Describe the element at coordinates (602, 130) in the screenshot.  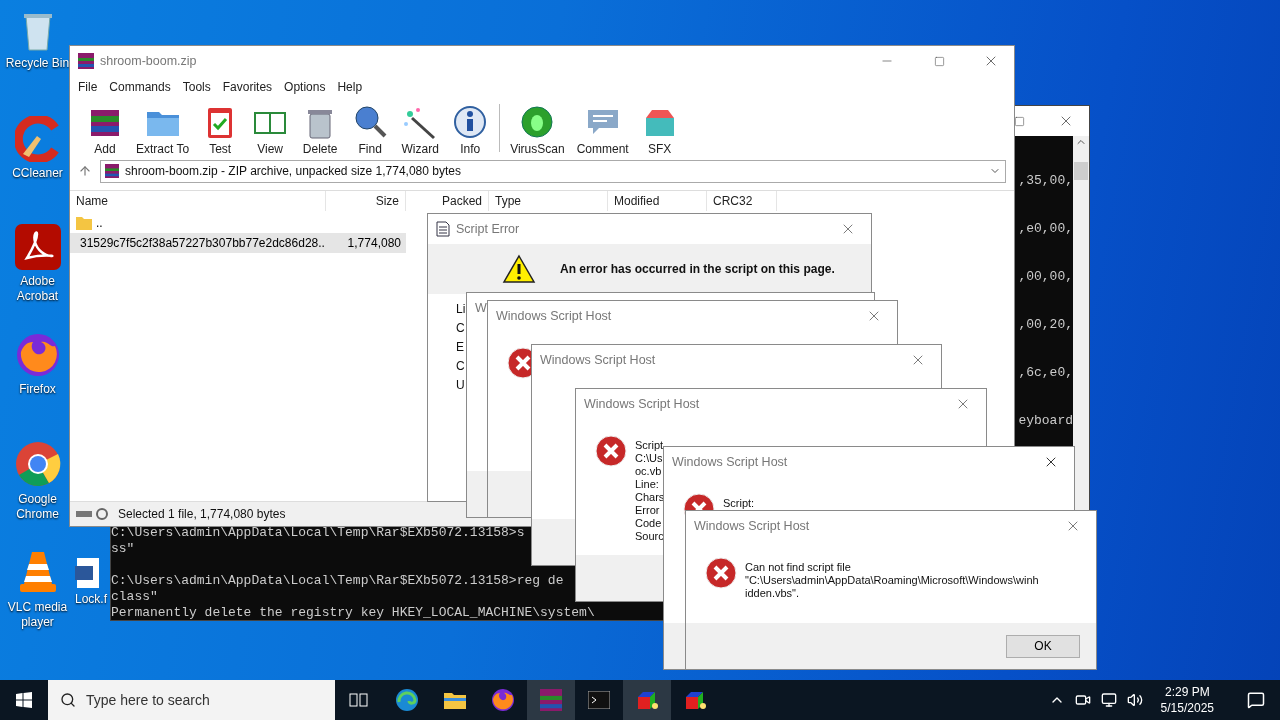
I see `toolbar-button: Comment` at that location.